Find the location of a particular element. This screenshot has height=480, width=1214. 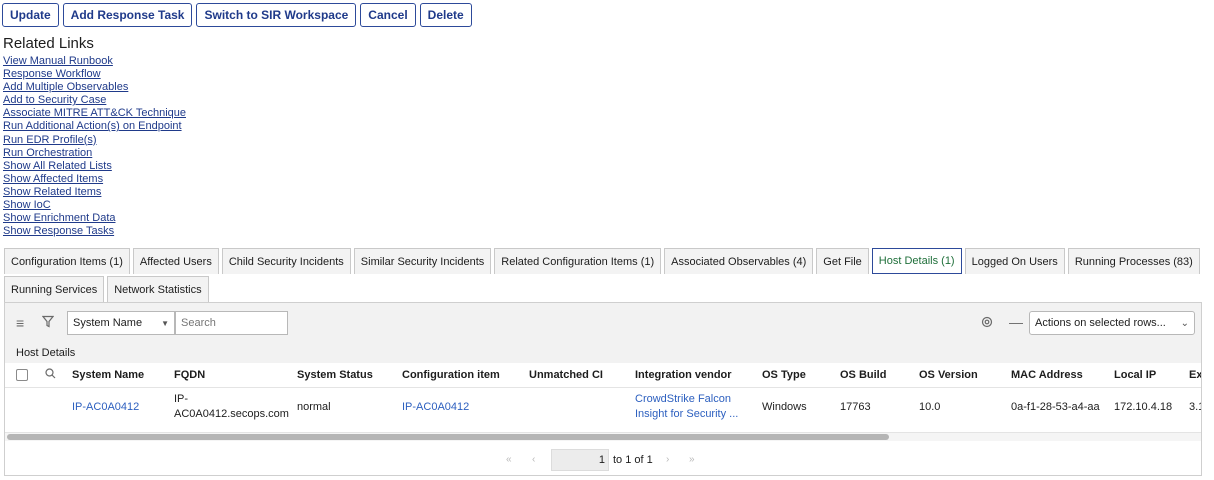

link-add-to-security-case: Add to Security Case is located at coordinates (54, 100).